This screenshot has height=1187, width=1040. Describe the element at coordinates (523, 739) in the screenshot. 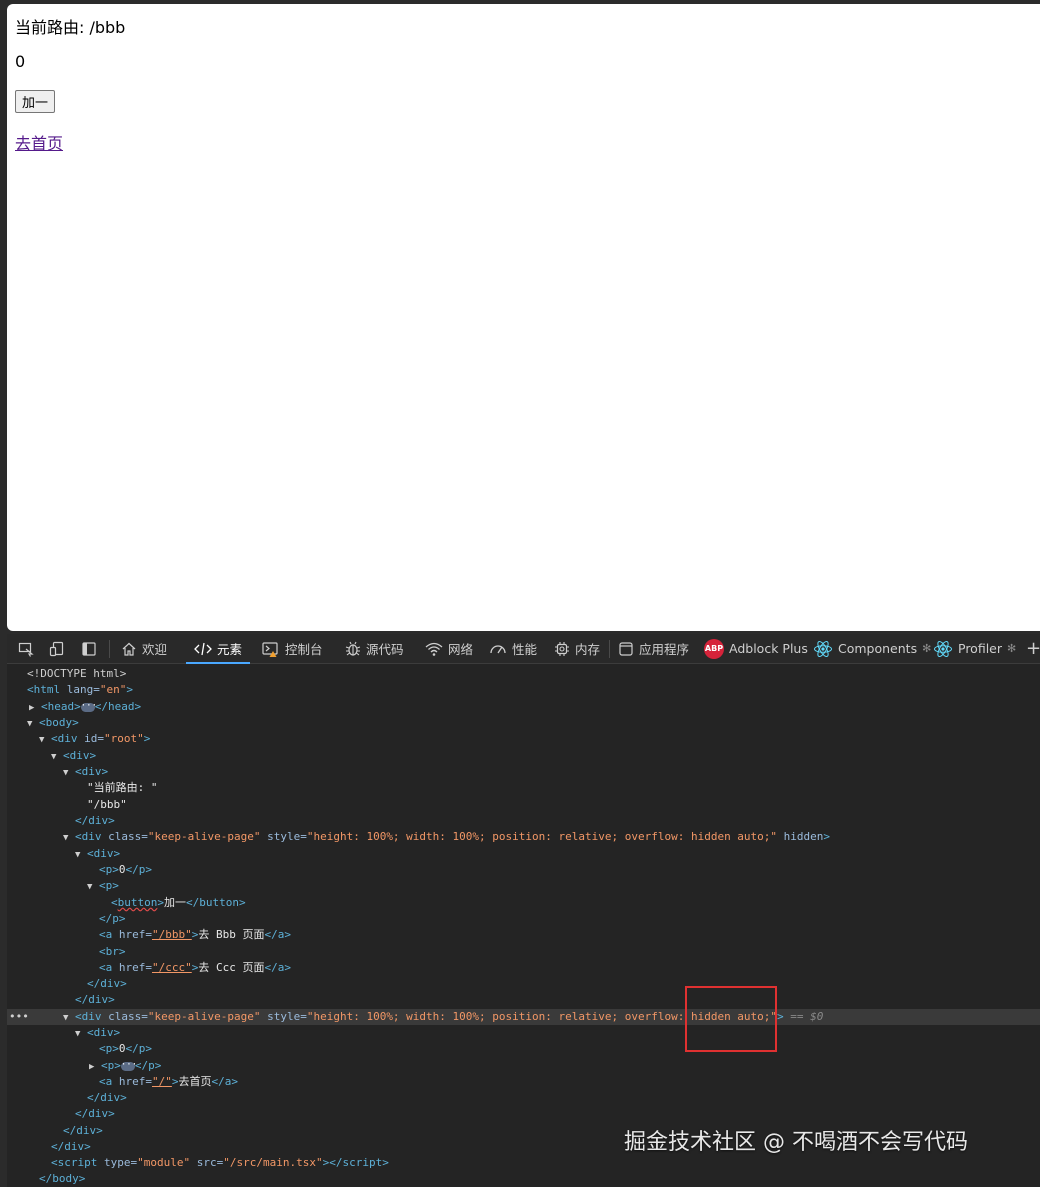

I see `tree-node-root-div: ▼ <div id="root">` at that location.